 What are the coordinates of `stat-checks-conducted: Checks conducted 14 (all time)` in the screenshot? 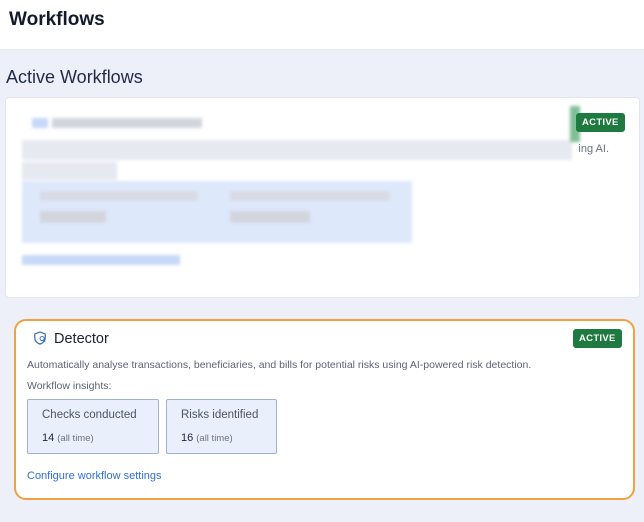 It's located at (93, 426).